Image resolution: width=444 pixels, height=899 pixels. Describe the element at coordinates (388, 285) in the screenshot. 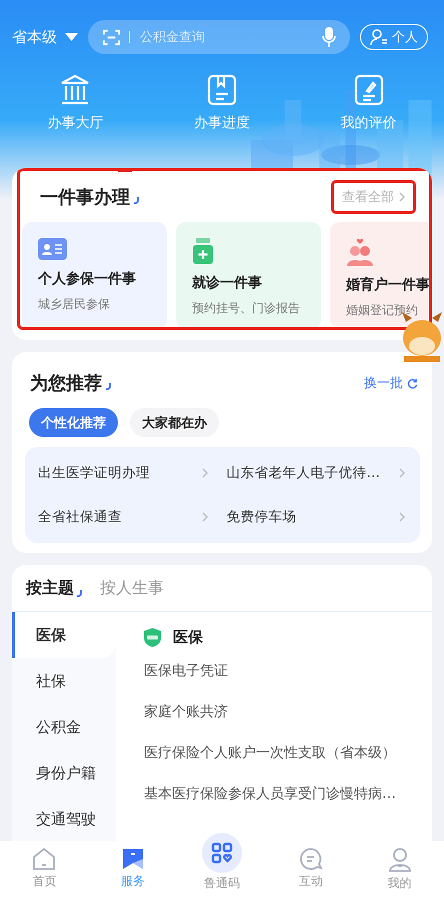

I see `card-title: 婚育户一件事` at that location.